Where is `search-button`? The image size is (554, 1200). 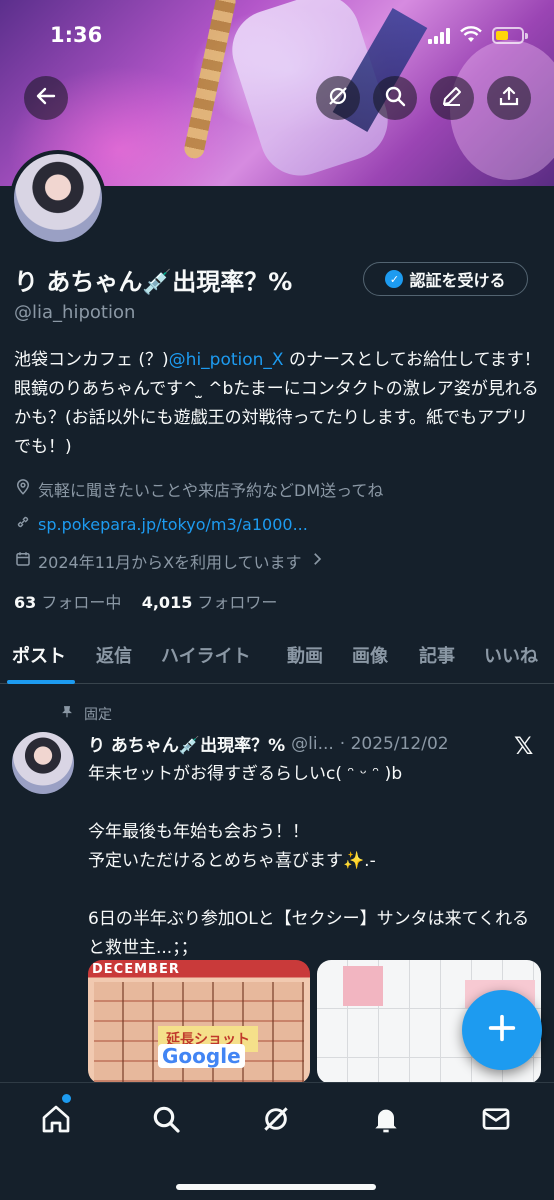
search-button is located at coordinates (395, 98).